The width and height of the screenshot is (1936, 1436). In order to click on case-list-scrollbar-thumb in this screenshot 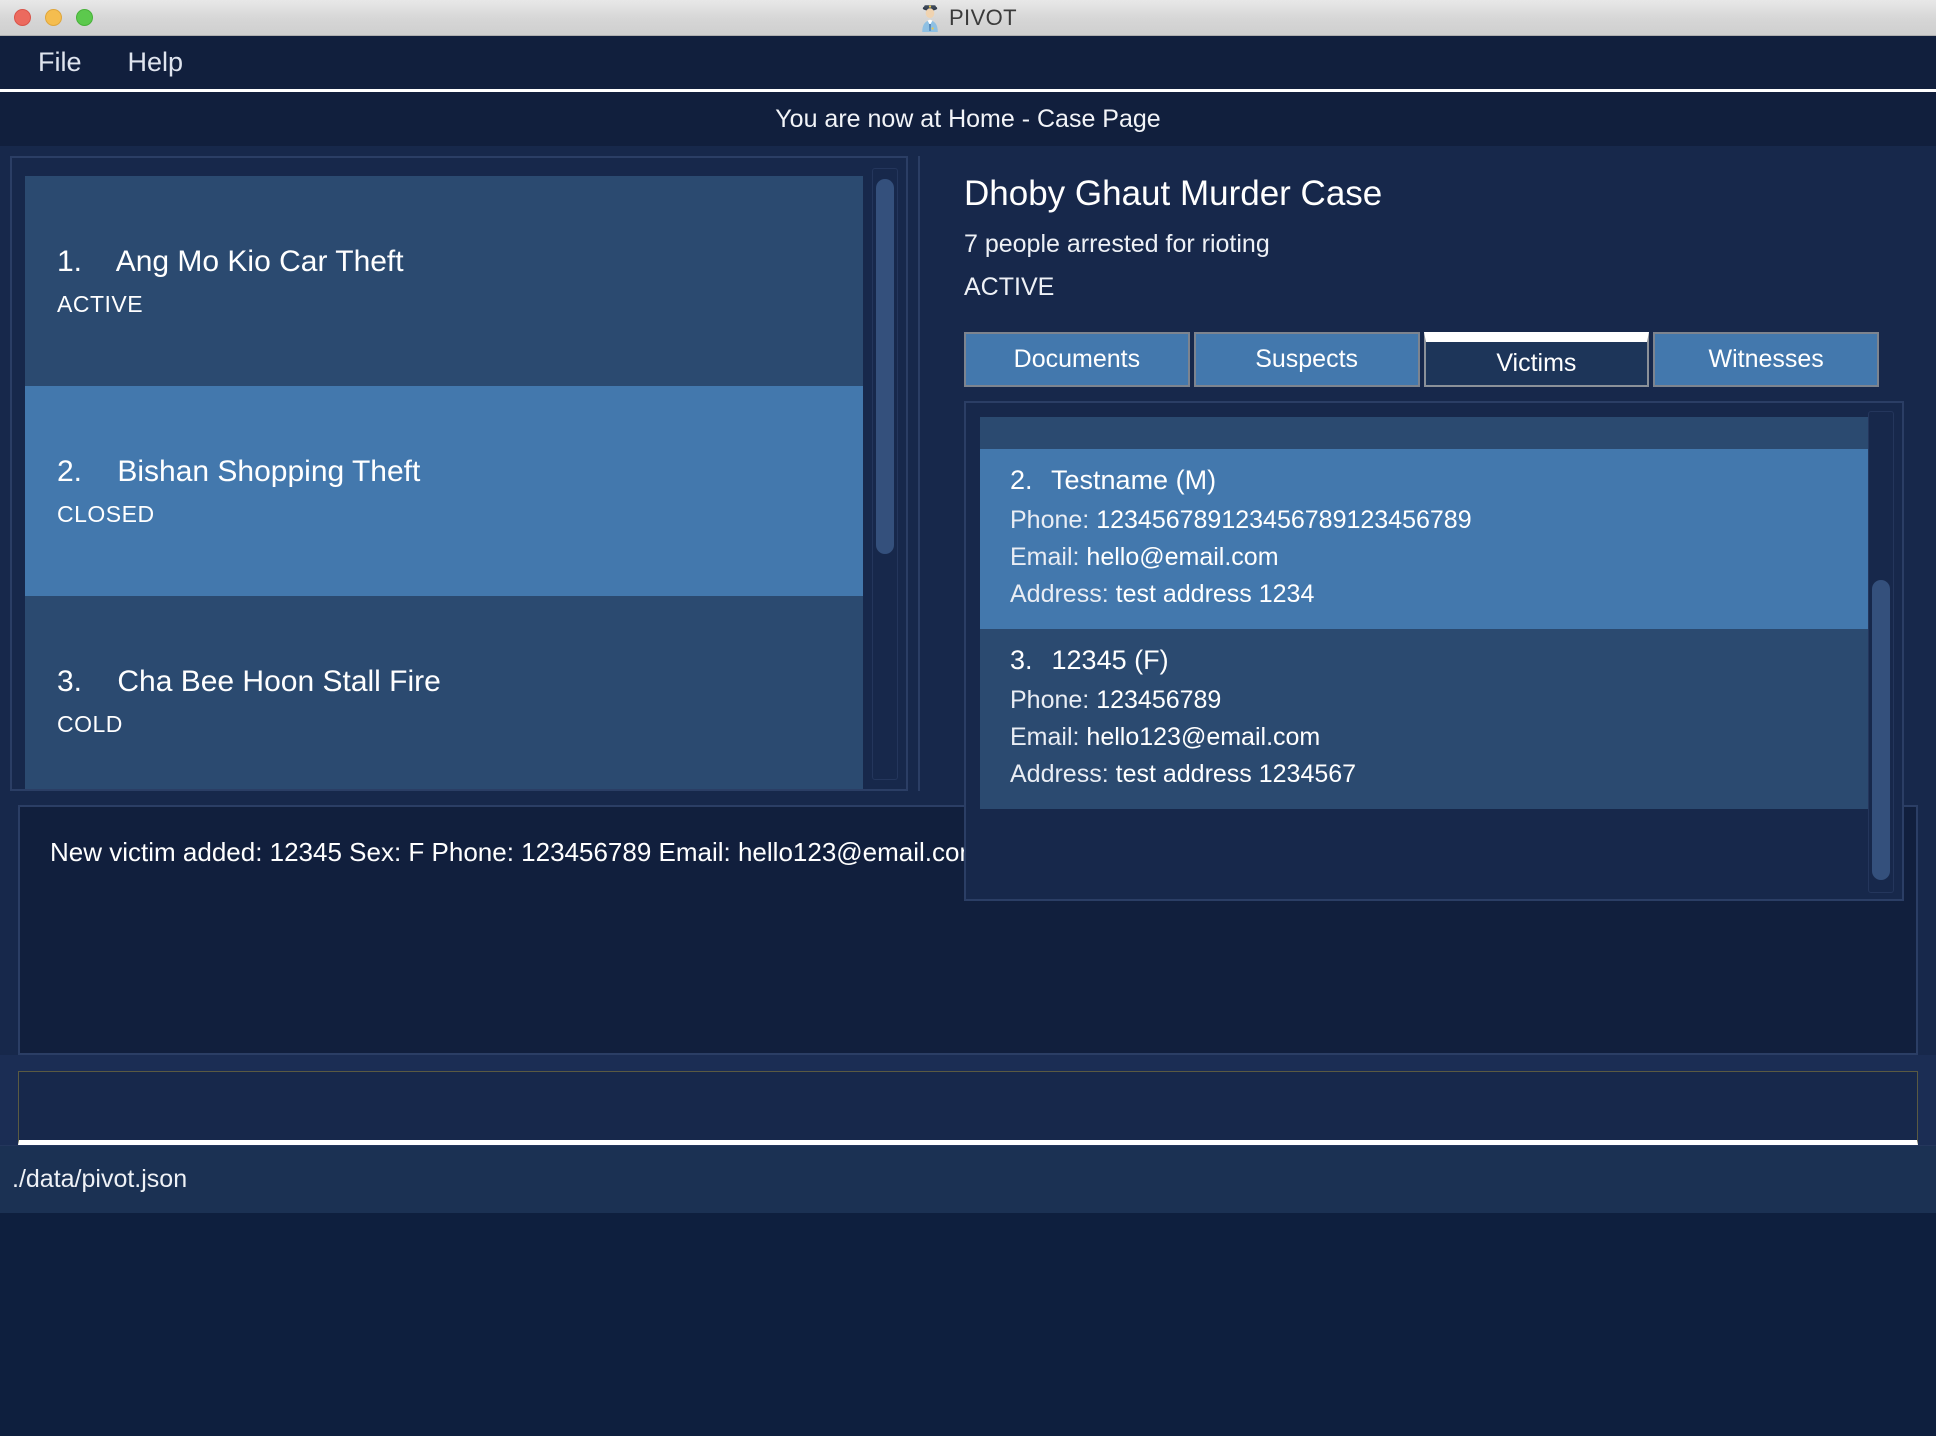, I will do `click(885, 366)`.